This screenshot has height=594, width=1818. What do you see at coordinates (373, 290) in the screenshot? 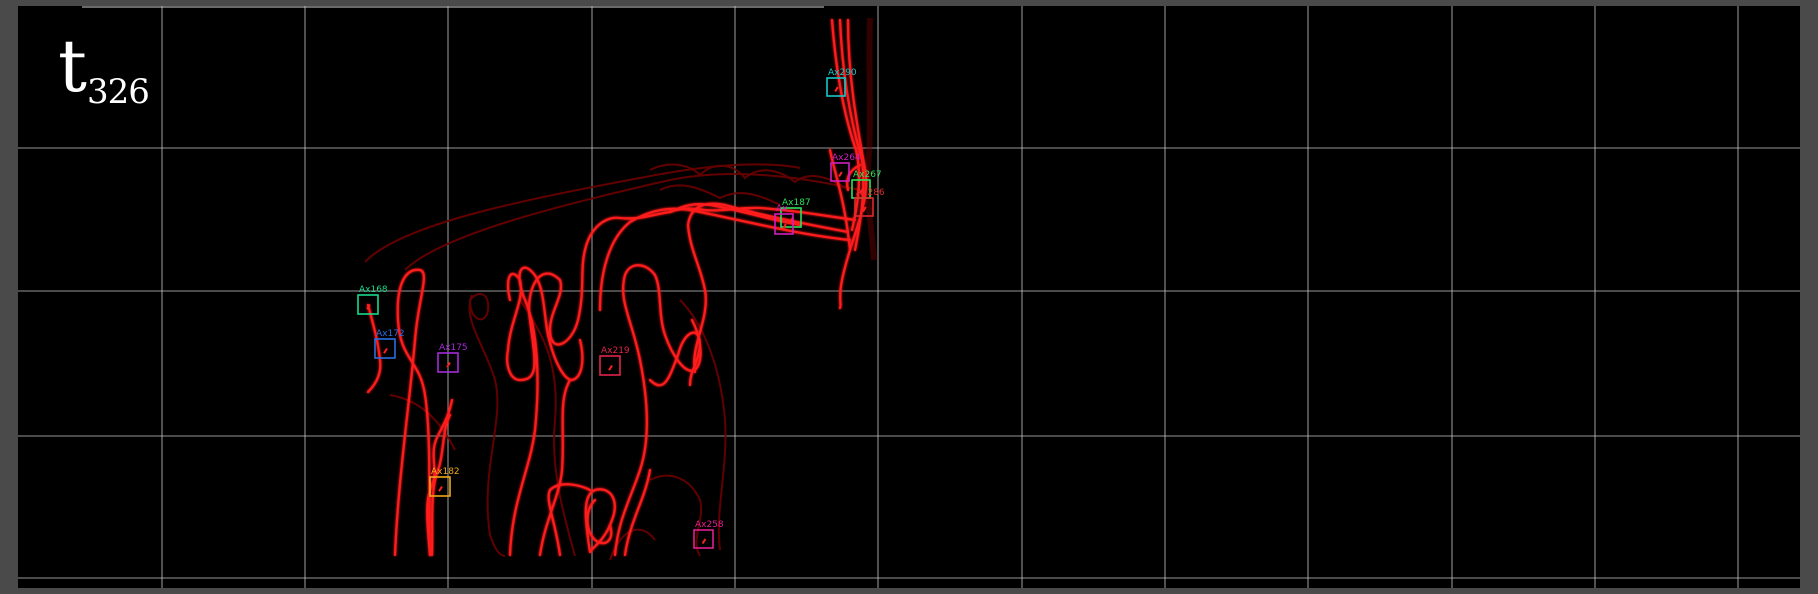
I see `annotation-label: Ax168` at bounding box center [373, 290].